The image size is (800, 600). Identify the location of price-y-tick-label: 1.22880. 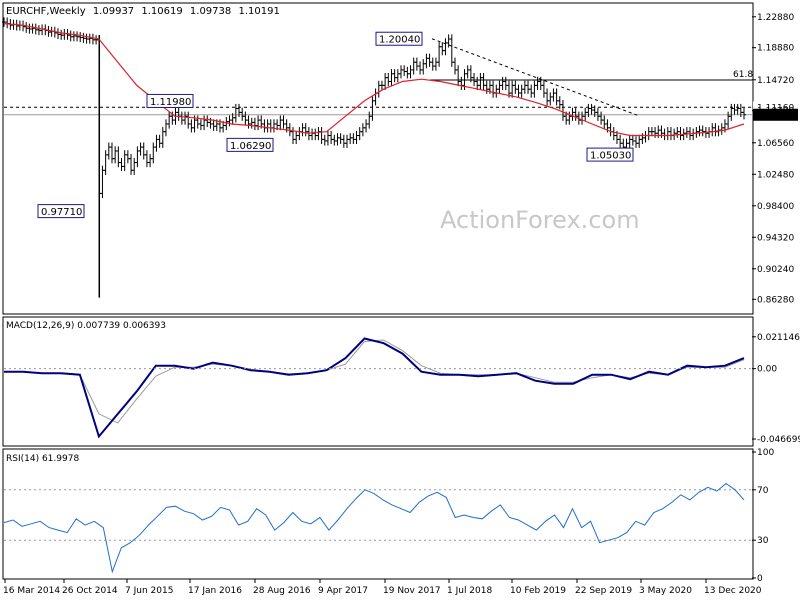
(775, 18).